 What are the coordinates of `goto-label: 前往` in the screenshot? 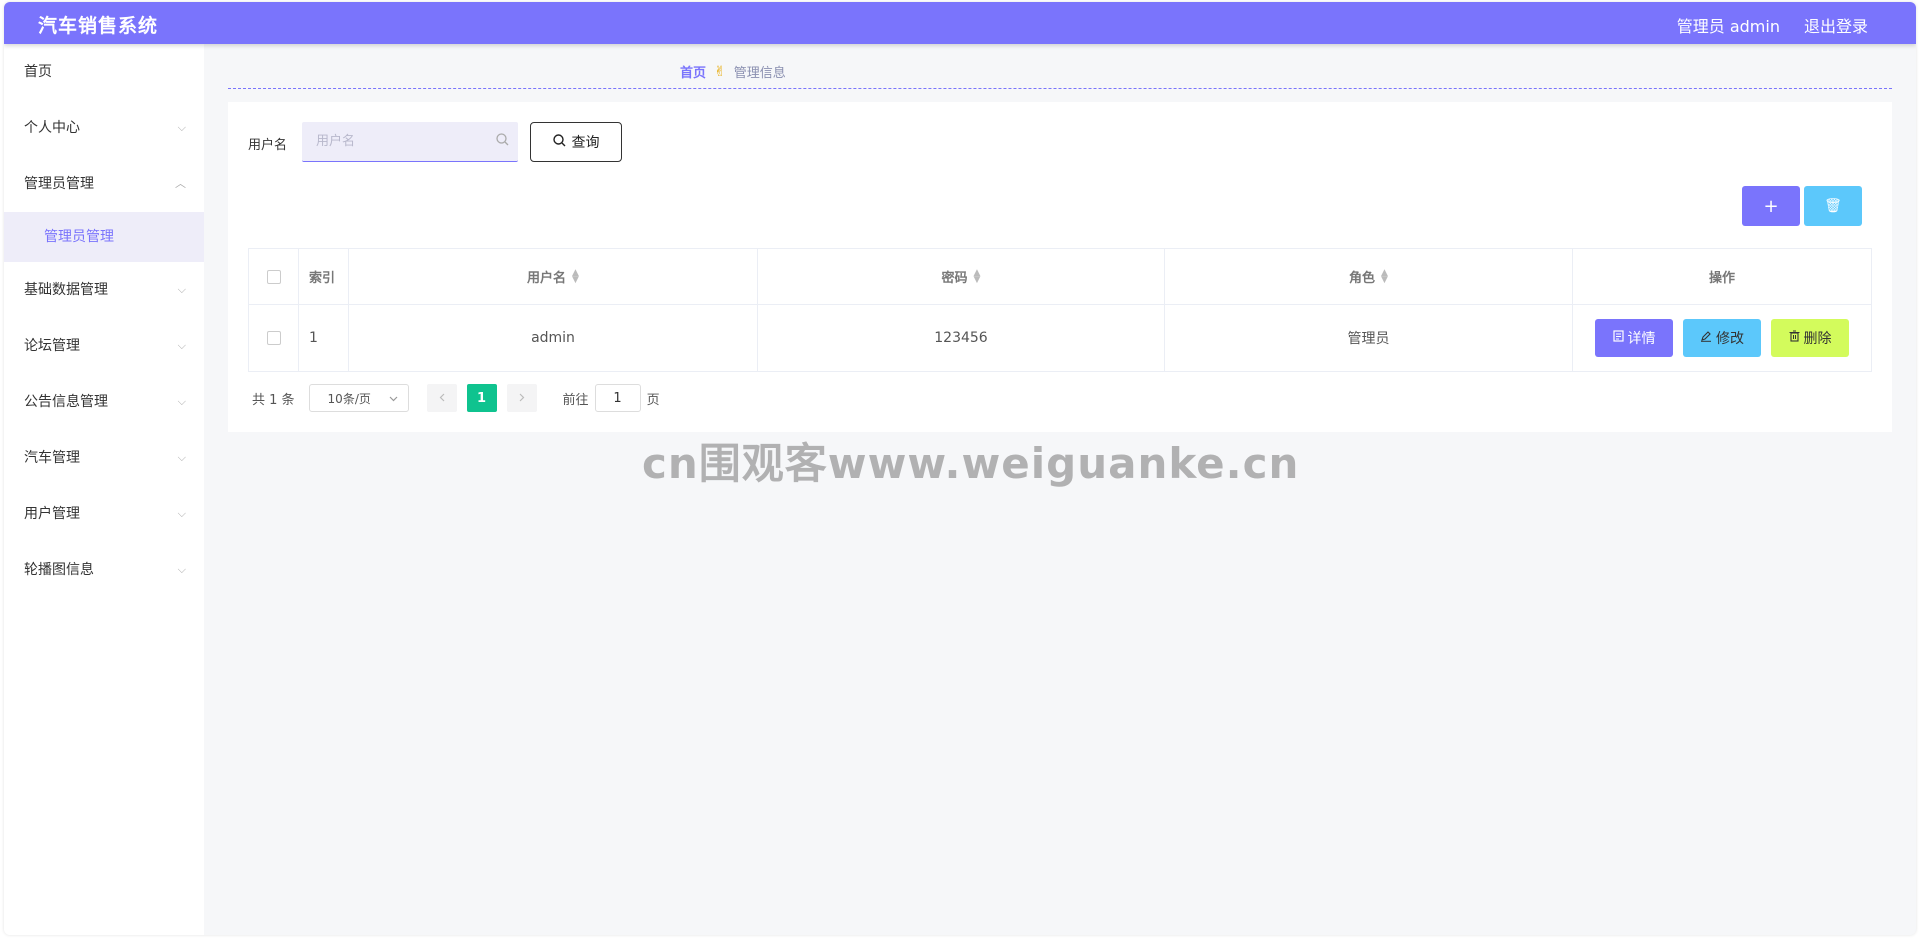 It's located at (575, 400).